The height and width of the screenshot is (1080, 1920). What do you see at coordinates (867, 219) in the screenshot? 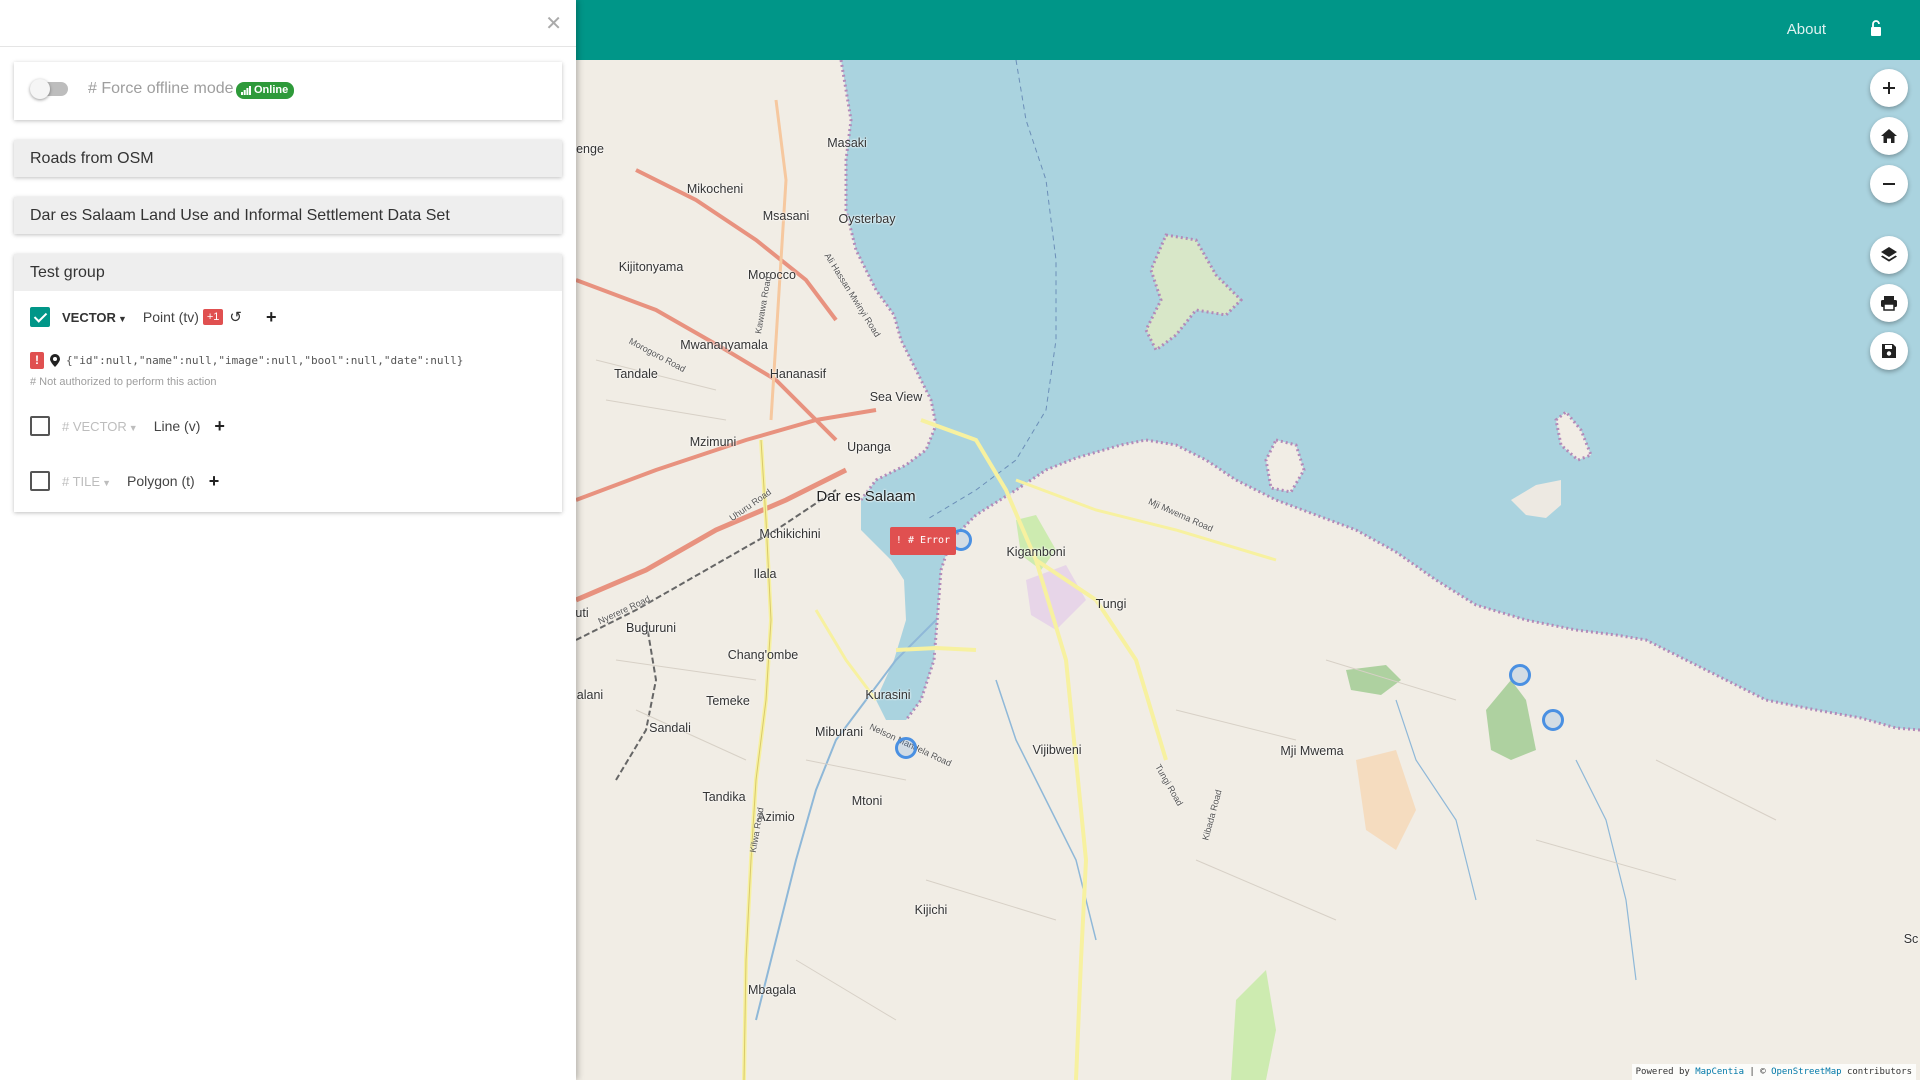
I see `place-label: Oysterbay` at bounding box center [867, 219].